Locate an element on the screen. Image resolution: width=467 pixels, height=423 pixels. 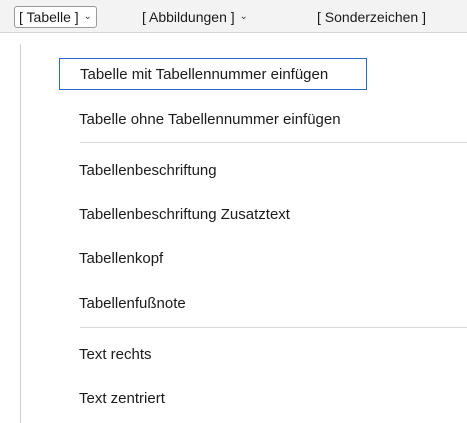
menu-item-tabelle-ohne-tabellennummer: Tabelle ohne Tabellennummer einfügen is located at coordinates (200, 119).